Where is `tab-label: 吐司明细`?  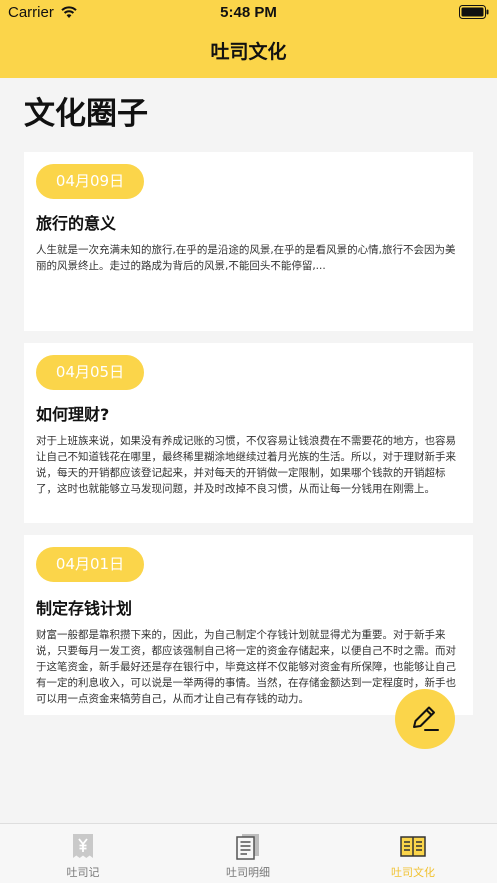
tab-label: 吐司明细 is located at coordinates (248, 872).